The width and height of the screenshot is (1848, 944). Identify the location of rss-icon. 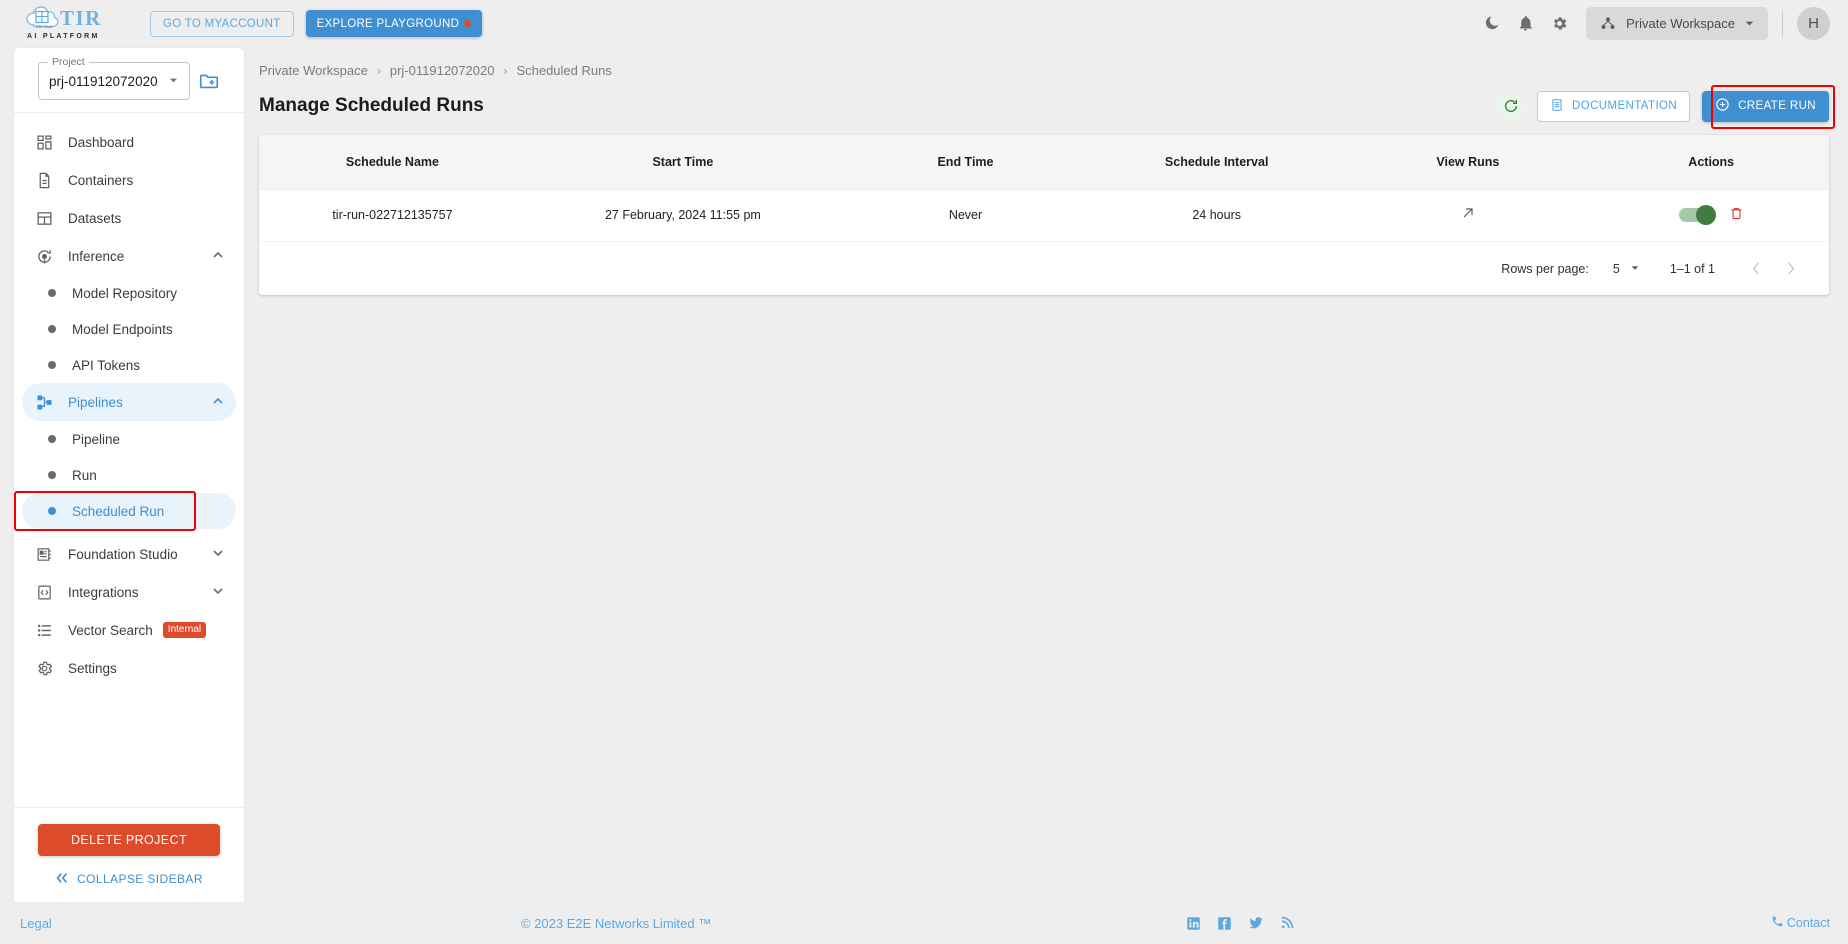
(1287, 923).